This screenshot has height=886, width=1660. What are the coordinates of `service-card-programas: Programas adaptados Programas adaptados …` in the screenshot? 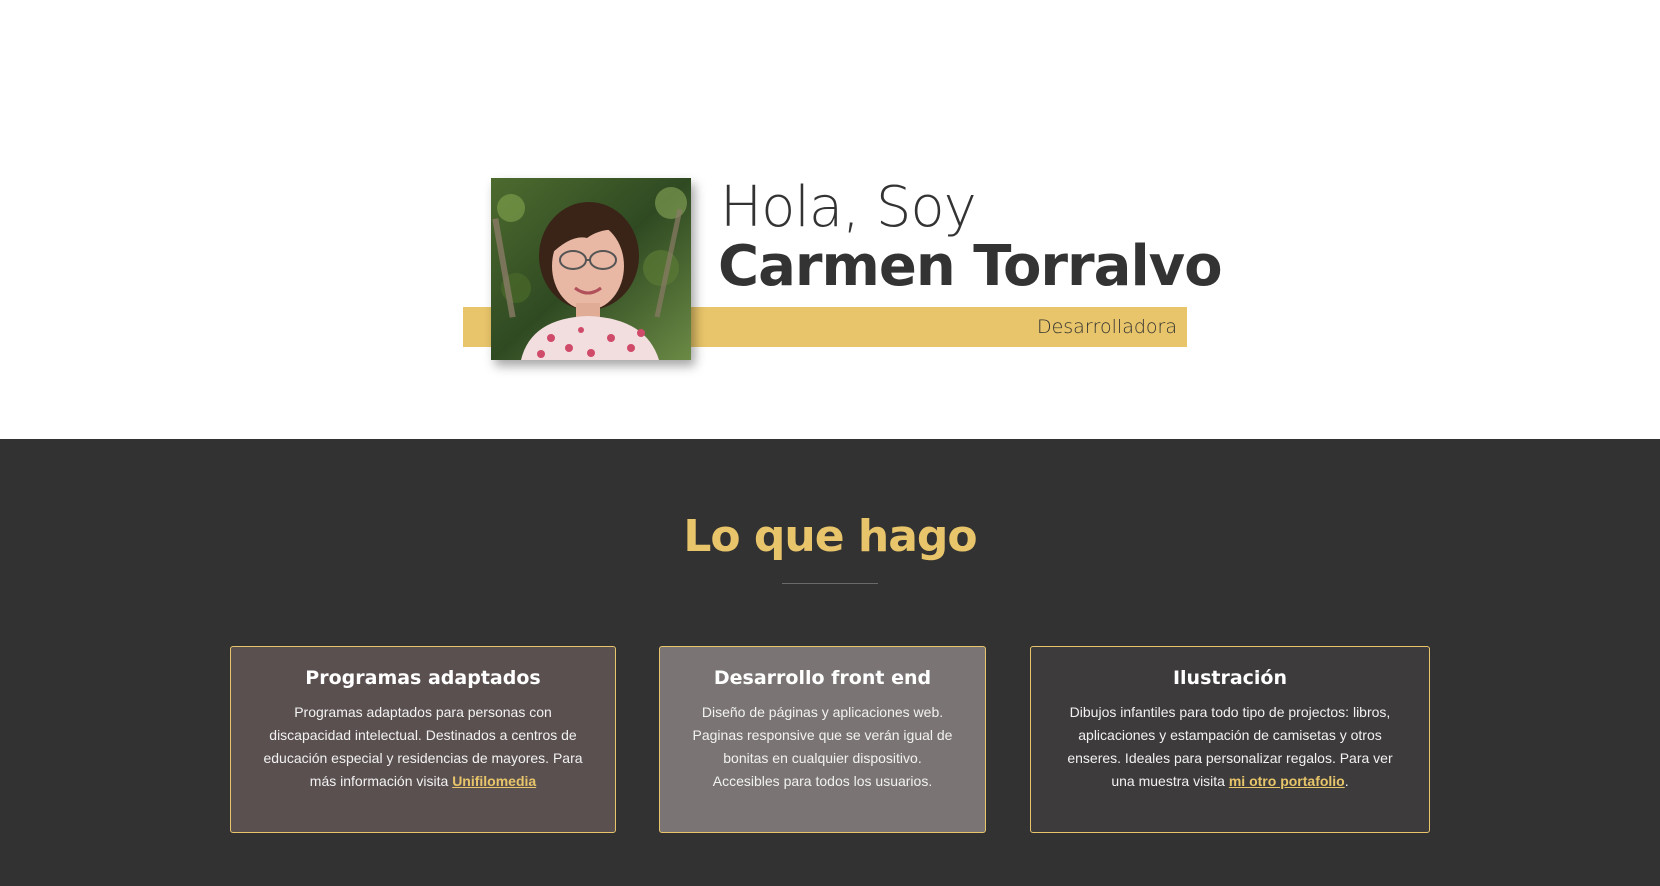 It's located at (423, 739).